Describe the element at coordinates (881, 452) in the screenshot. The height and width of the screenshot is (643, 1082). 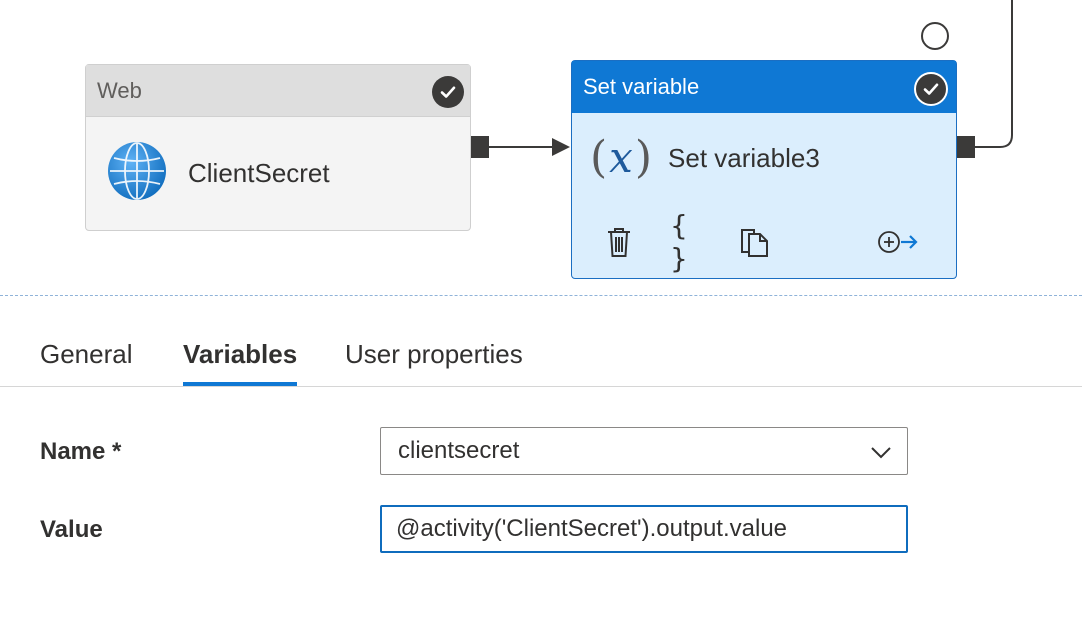
I see `chevron-down-icon` at that location.